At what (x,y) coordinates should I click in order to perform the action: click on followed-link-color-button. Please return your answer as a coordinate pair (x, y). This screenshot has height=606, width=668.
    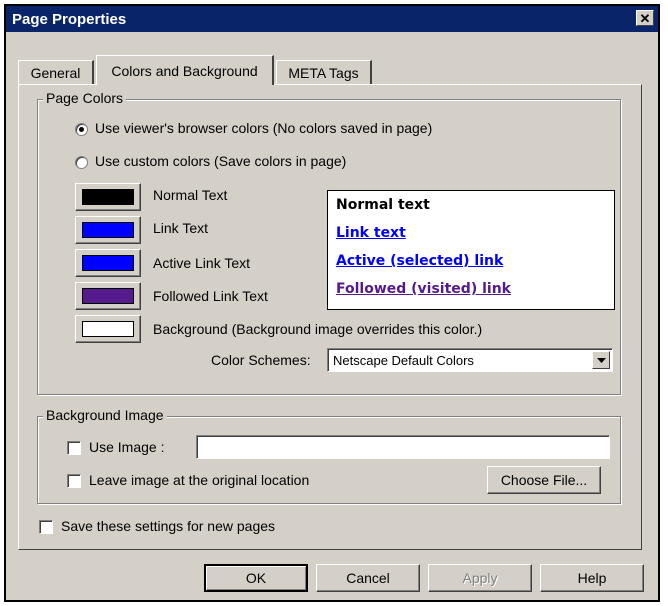
    Looking at the image, I should click on (108, 296).